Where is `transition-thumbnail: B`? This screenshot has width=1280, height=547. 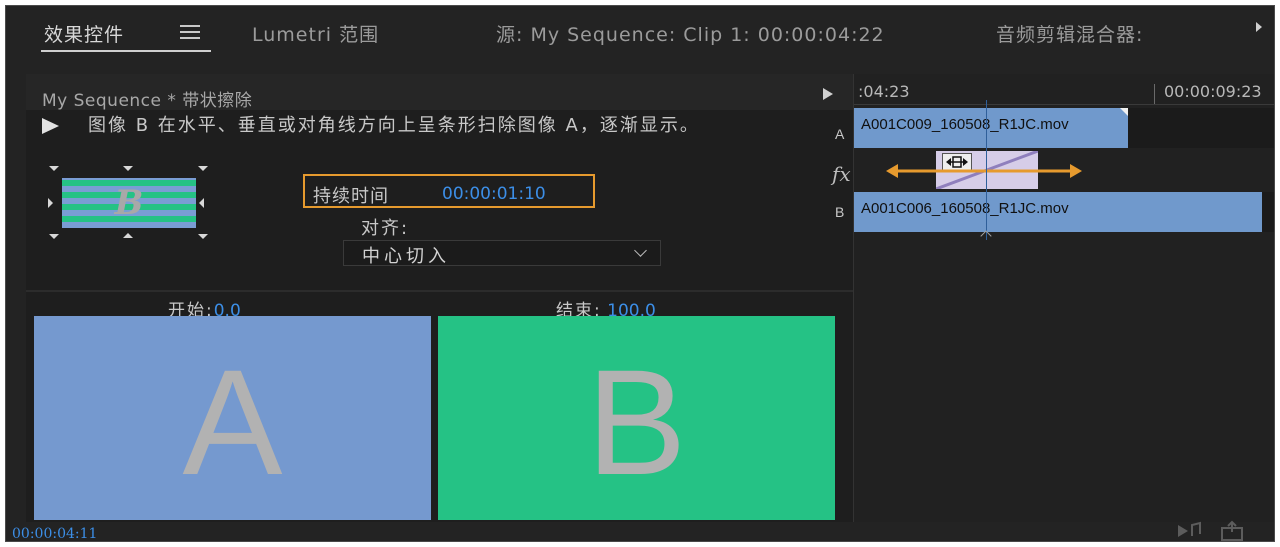
transition-thumbnail: B is located at coordinates (129, 203).